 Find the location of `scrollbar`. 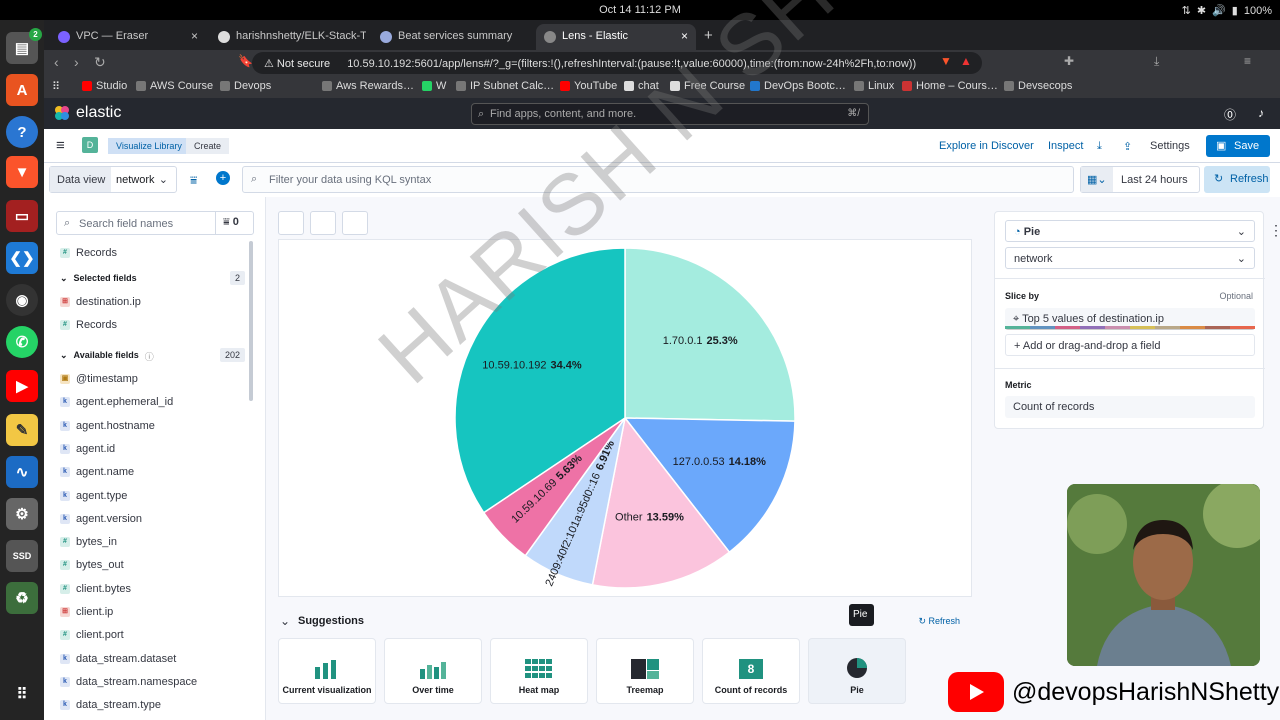

scrollbar is located at coordinates (251, 321).